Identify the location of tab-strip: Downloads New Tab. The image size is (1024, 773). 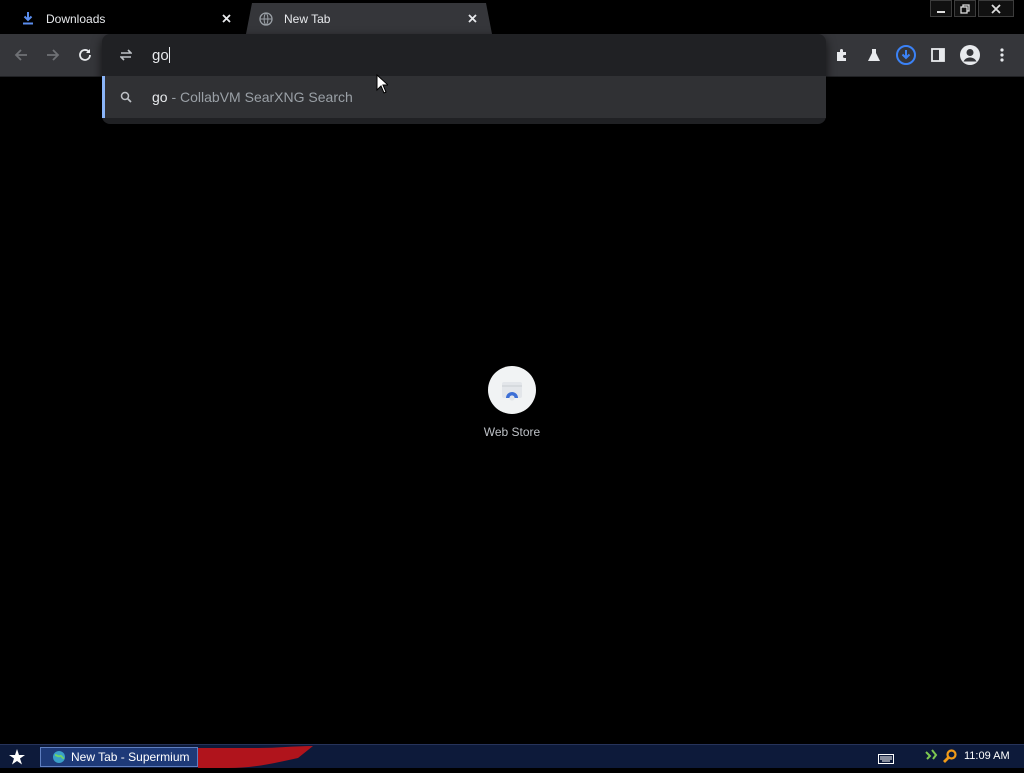
(512, 17).